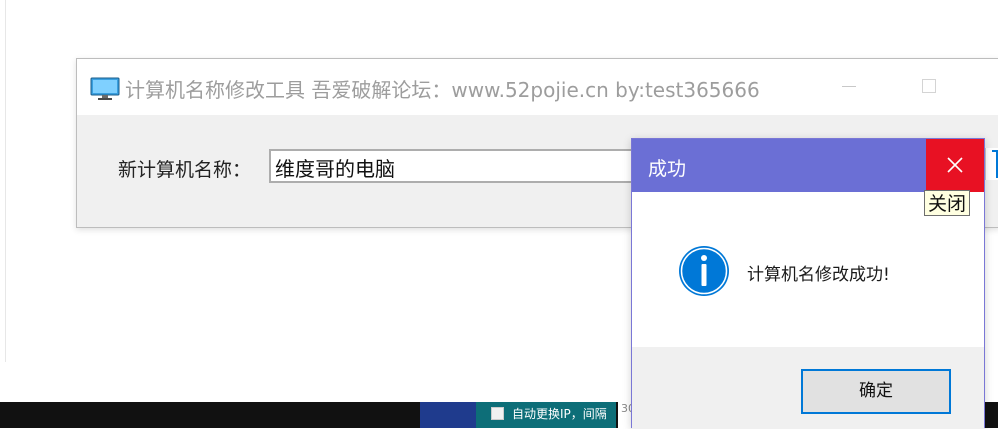  Describe the element at coordinates (876, 391) in the screenshot. I see `ok-button: 确定` at that location.